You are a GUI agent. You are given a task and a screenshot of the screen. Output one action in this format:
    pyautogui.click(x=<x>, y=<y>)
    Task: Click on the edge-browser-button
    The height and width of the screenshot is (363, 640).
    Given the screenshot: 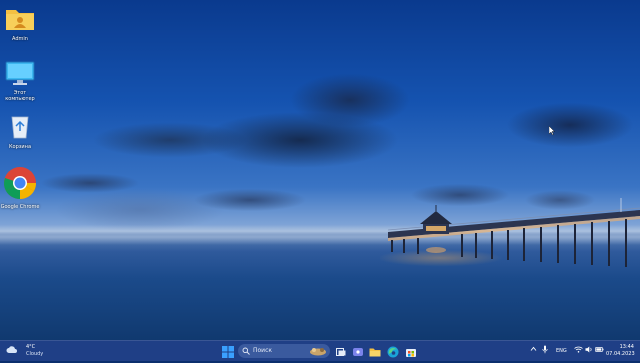 What is the action you would take?
    pyautogui.click(x=393, y=351)
    